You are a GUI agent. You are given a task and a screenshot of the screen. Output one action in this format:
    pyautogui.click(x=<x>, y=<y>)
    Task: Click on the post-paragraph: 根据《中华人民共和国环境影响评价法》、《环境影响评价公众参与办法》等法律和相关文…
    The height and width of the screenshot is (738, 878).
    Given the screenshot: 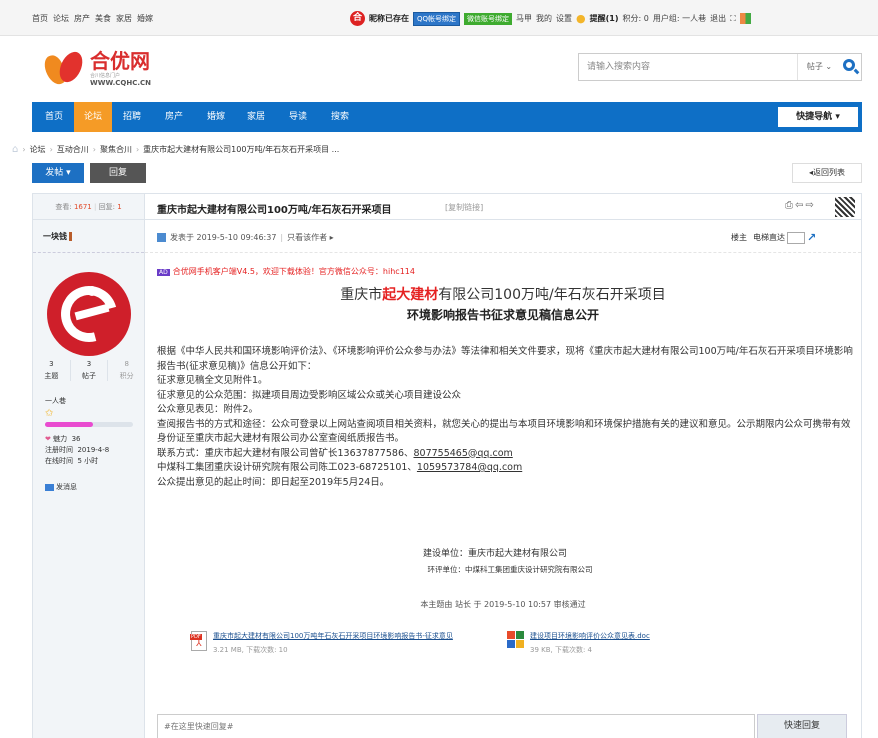 What is the action you would take?
    pyautogui.click(x=505, y=359)
    